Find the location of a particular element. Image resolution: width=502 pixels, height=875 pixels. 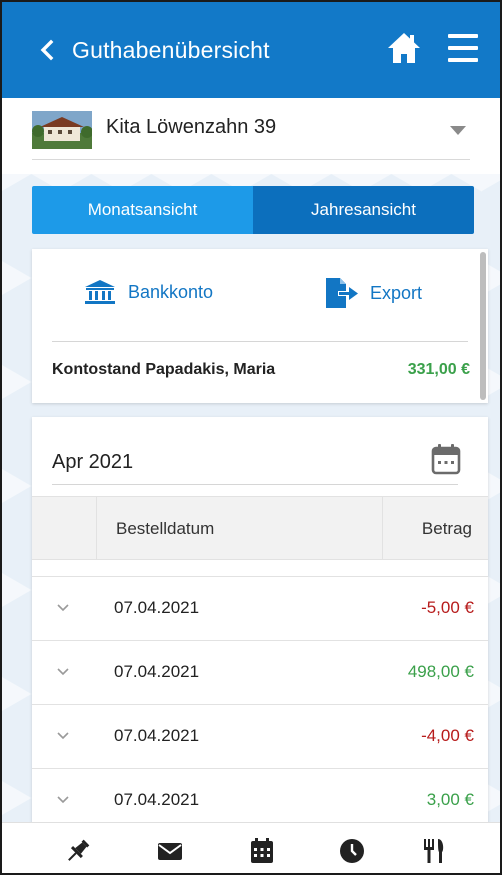

divider is located at coordinates (260, 341).